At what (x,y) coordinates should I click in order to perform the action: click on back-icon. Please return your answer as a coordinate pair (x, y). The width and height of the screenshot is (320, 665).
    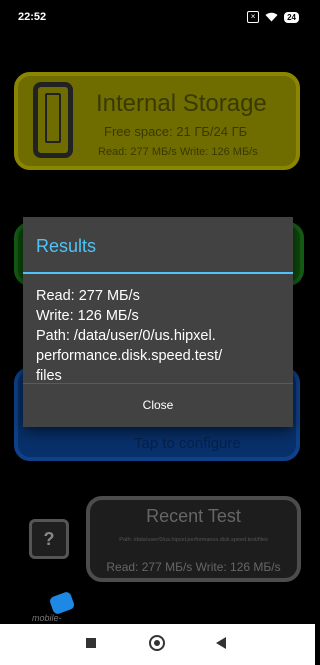
    Looking at the image, I should click on (221, 643).